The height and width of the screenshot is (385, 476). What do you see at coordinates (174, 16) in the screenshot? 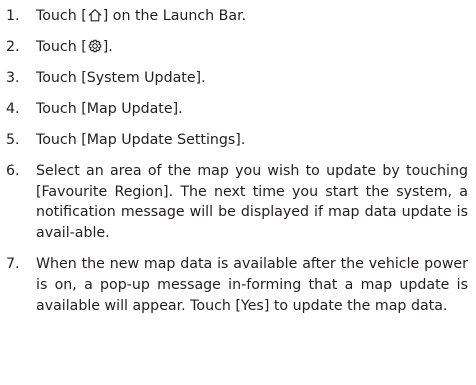
I see `step-text-suffix: ] on the Launch Bar.` at bounding box center [174, 16].